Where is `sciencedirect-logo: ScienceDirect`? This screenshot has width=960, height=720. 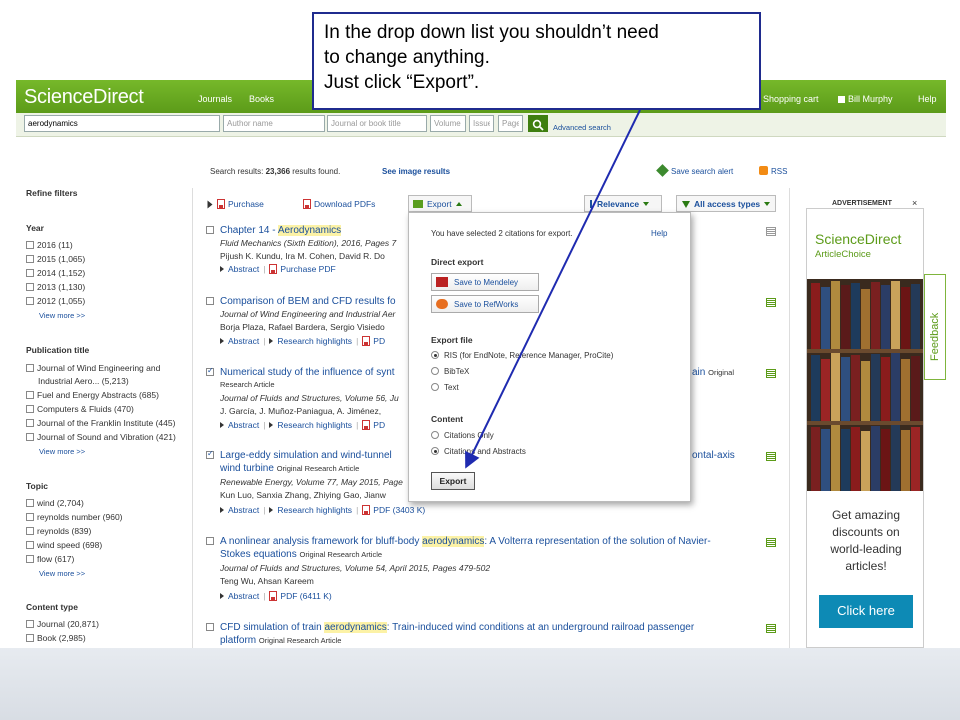 sciencedirect-logo: ScienceDirect is located at coordinates (84, 97).